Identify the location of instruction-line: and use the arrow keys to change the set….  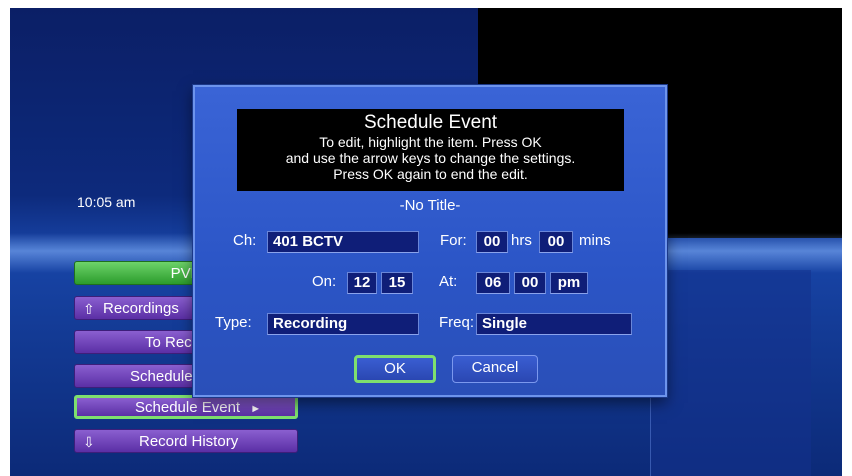
(430, 158).